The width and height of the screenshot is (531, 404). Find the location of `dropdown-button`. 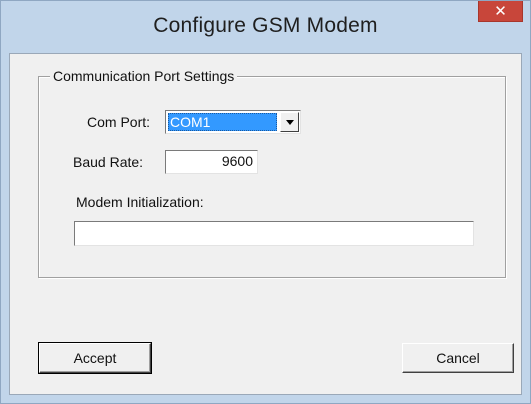

dropdown-button is located at coordinates (289, 122).